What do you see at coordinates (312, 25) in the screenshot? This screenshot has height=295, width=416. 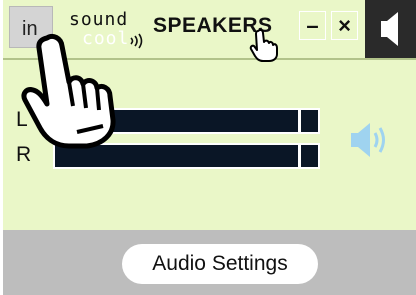 I see `minimize-button: –` at bounding box center [312, 25].